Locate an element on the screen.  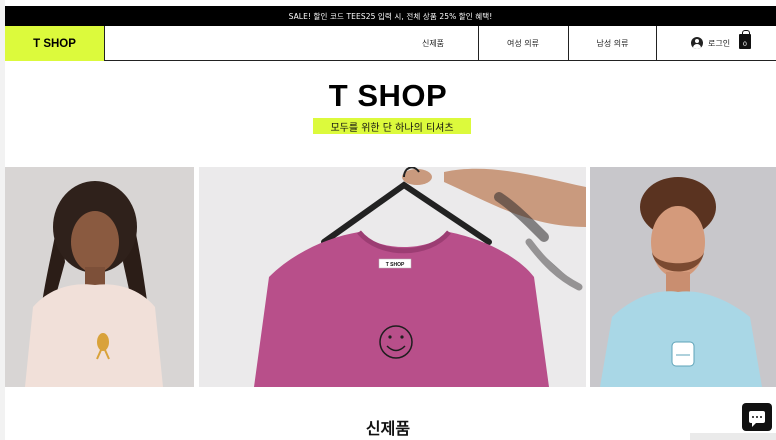
man-illustration is located at coordinates (683, 277).